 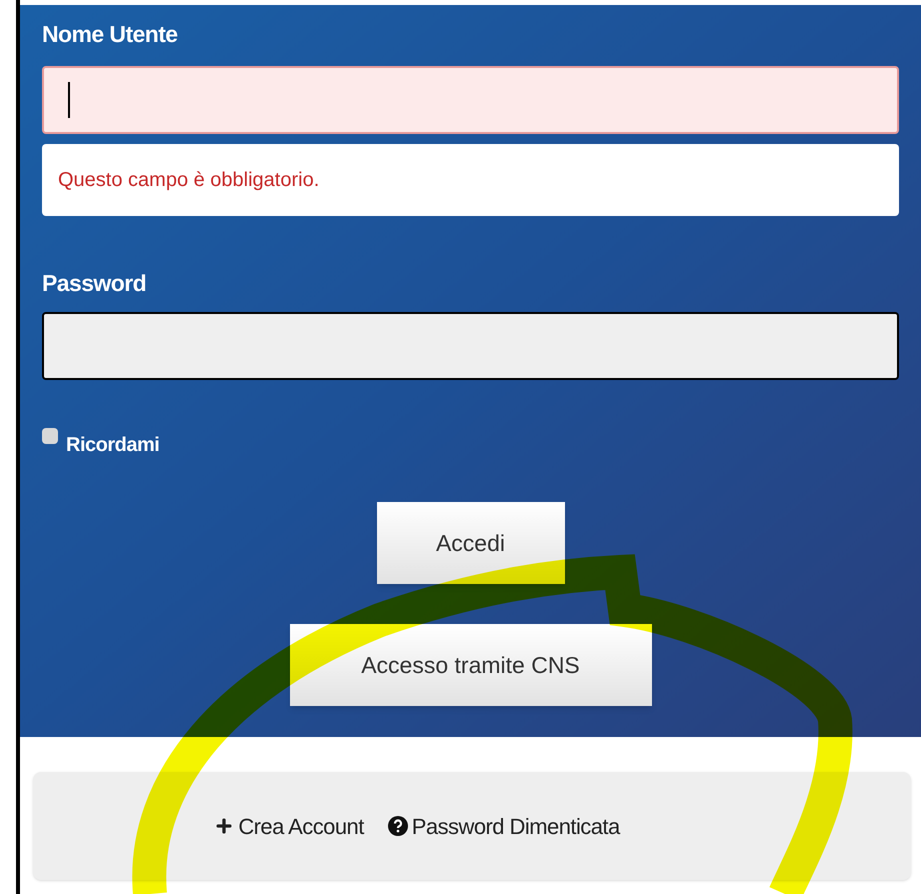 What do you see at coordinates (50, 436) in the screenshot?
I see `remember-checkbox` at bounding box center [50, 436].